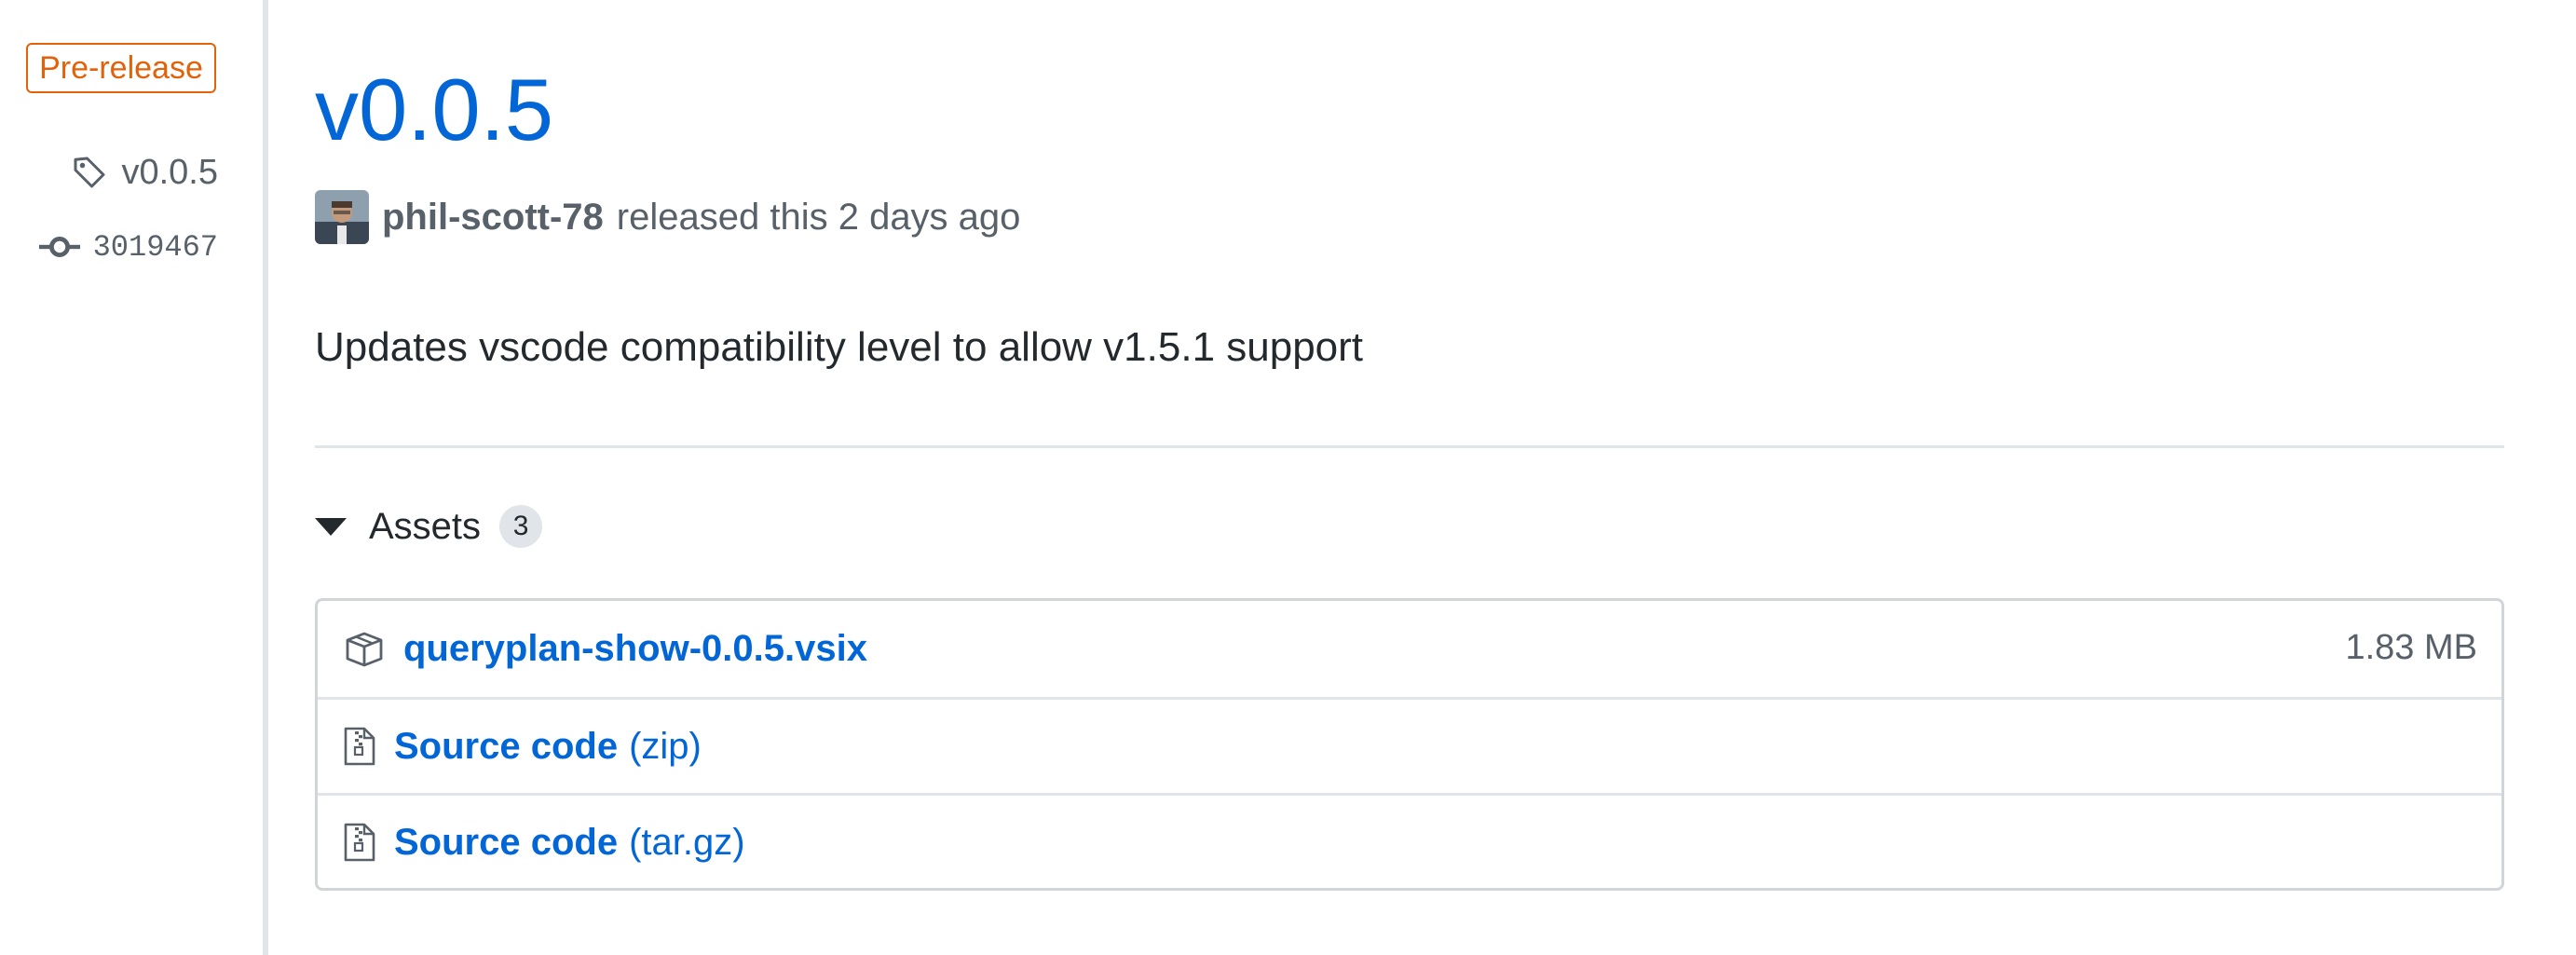 This screenshot has height=955, width=2576. I want to click on asset-name: queryplan-show-0.0.5.vsix, so click(635, 648).